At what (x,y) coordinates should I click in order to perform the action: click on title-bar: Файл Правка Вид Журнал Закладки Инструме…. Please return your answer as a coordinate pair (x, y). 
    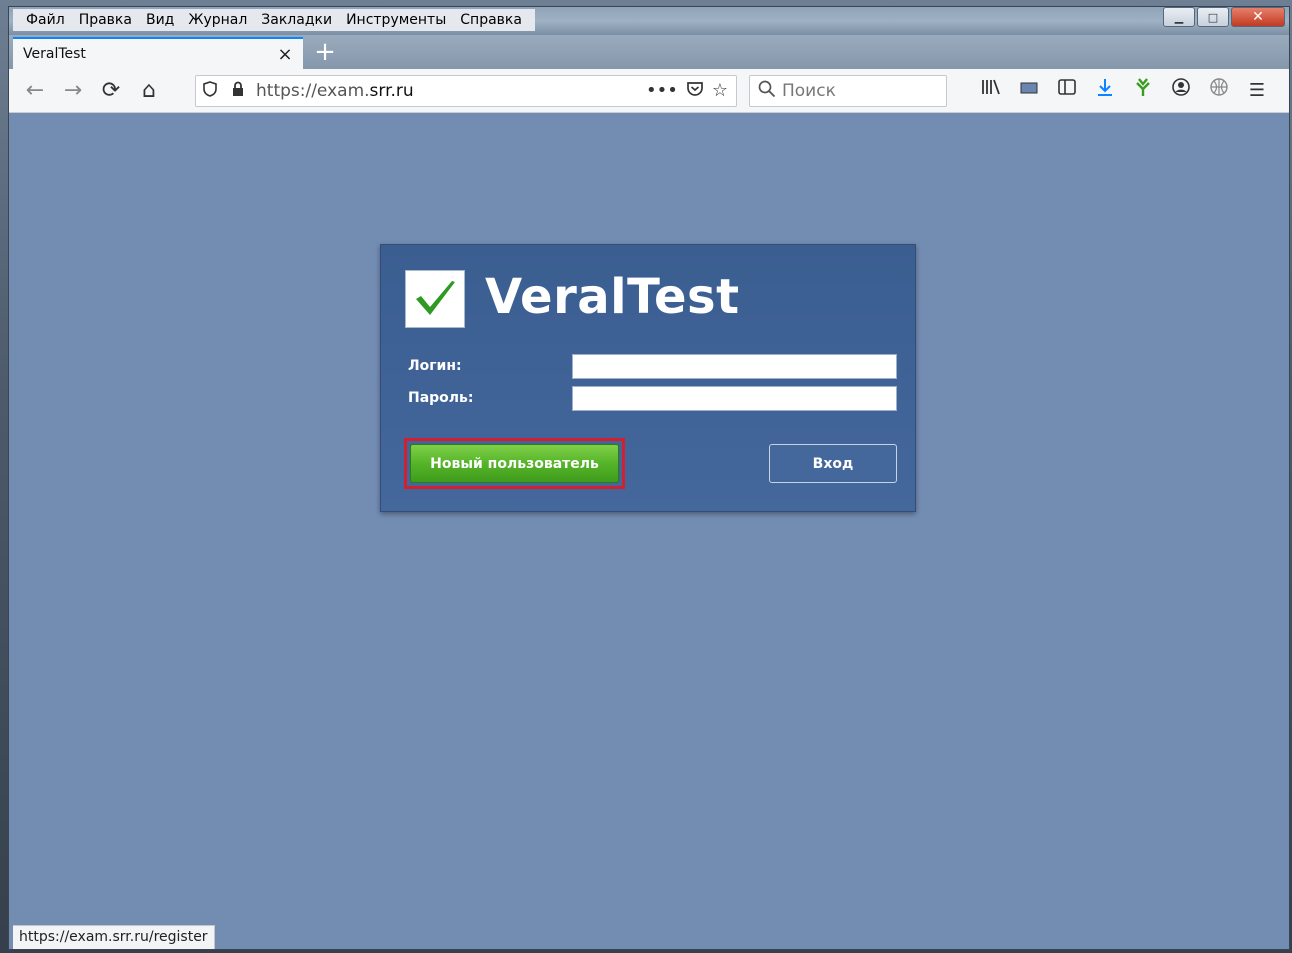
    Looking at the image, I should click on (649, 21).